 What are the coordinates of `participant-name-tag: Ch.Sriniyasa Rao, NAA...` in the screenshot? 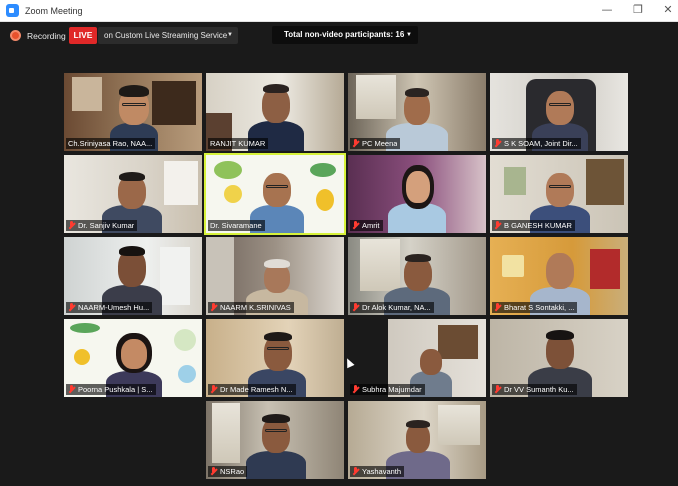 It's located at (111, 143).